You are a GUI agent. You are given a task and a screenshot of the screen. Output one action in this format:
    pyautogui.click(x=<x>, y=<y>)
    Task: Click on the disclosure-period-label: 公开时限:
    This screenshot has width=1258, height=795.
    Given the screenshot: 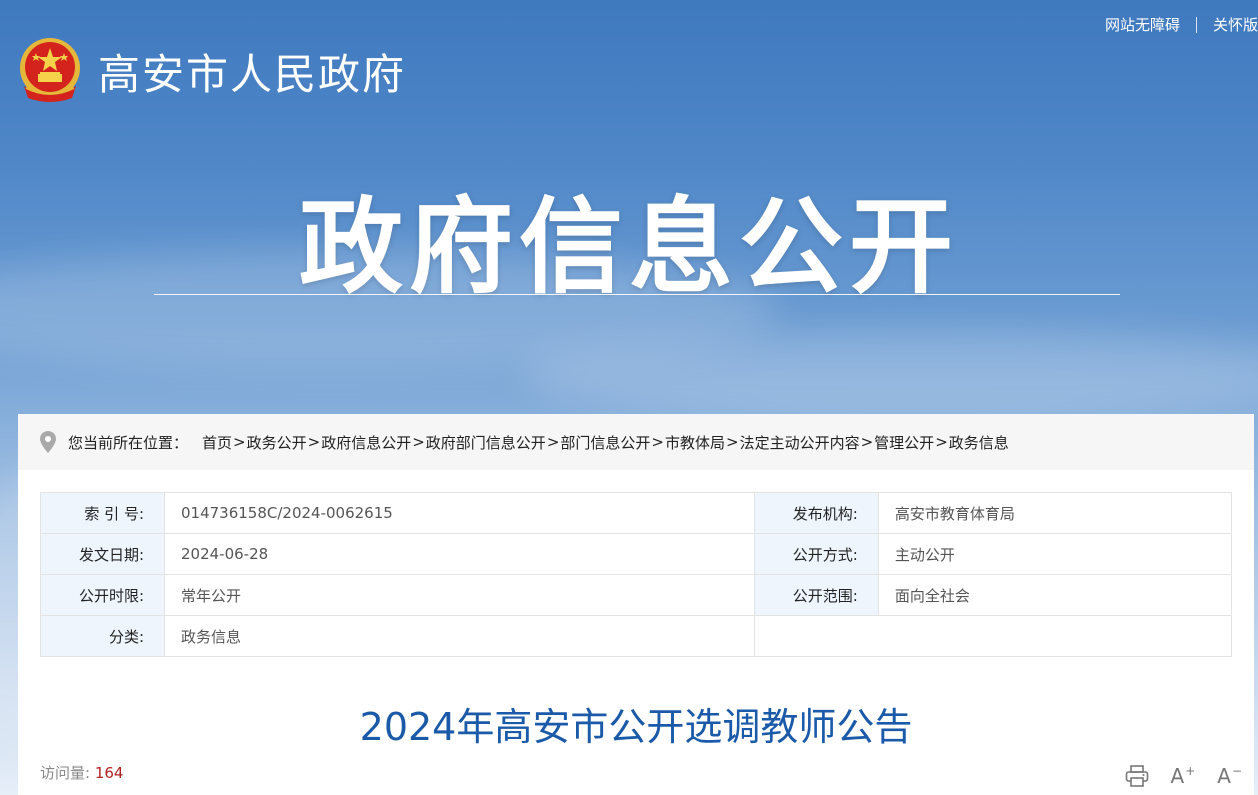 What is the action you would take?
    pyautogui.click(x=102, y=595)
    